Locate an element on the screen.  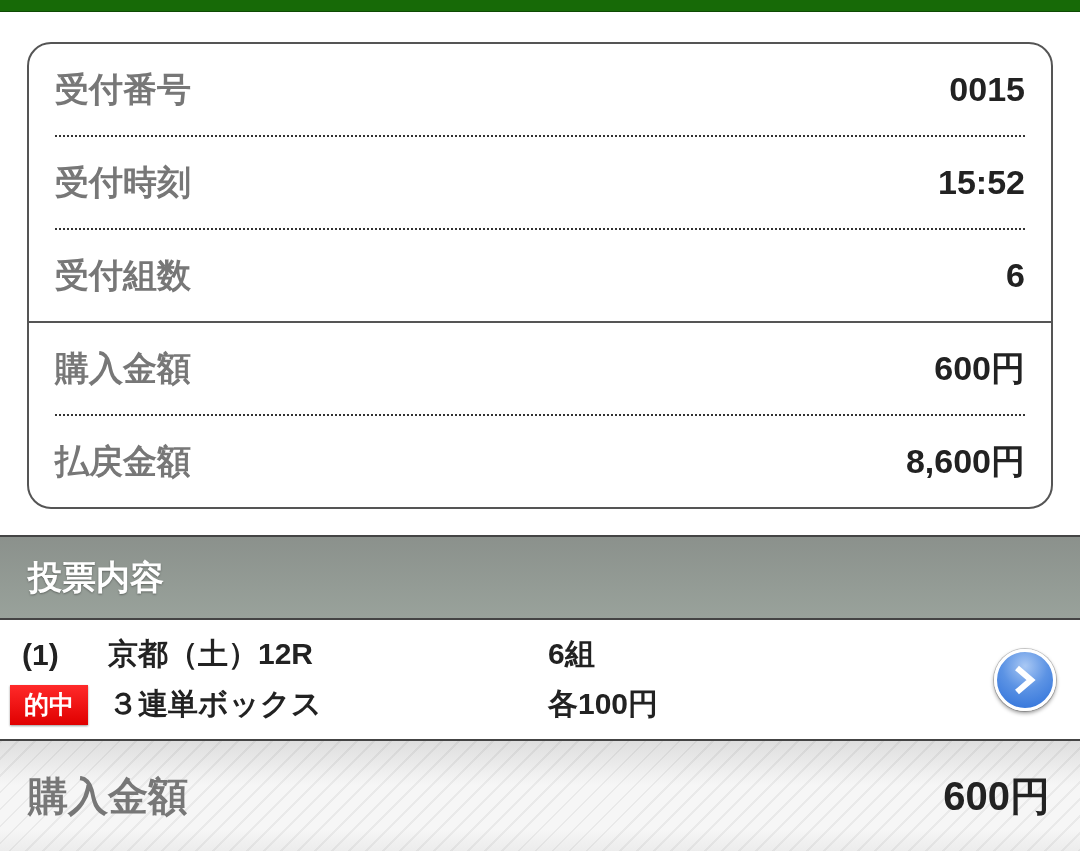
section-header: 投票内容 is located at coordinates (540, 577).